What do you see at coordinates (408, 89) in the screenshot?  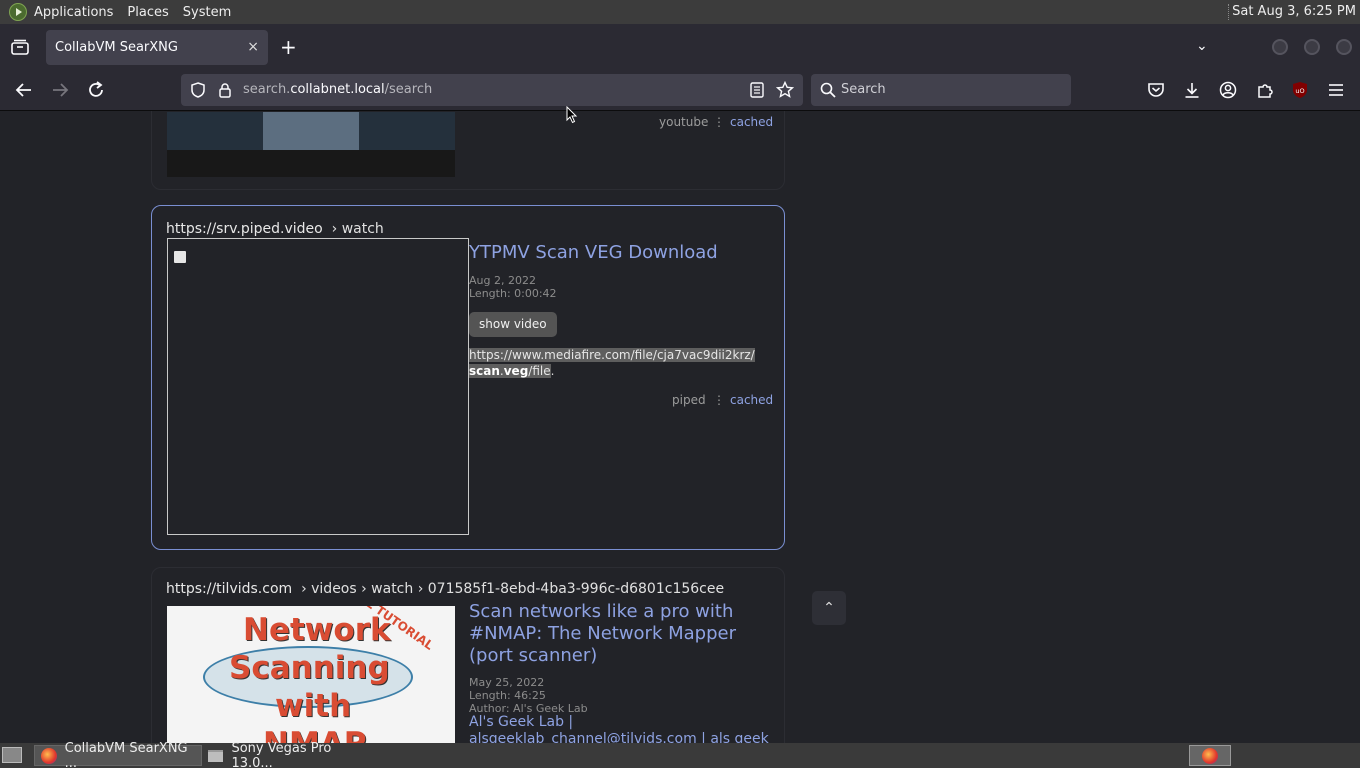 I see `url-path: /search` at bounding box center [408, 89].